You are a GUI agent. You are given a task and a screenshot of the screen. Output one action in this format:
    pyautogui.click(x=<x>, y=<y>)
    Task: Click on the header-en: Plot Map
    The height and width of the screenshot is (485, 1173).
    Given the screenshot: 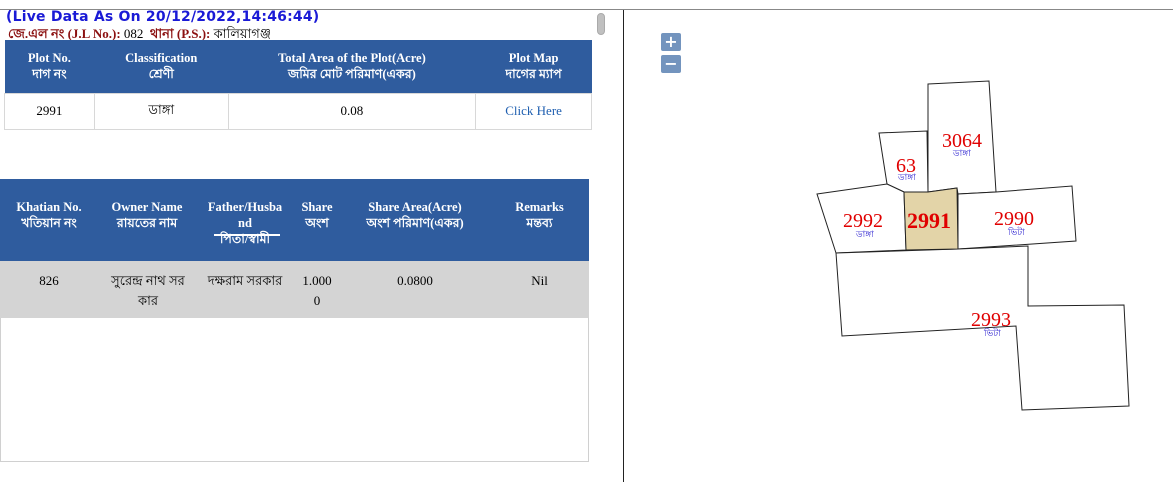 What is the action you would take?
    pyautogui.click(x=533, y=58)
    